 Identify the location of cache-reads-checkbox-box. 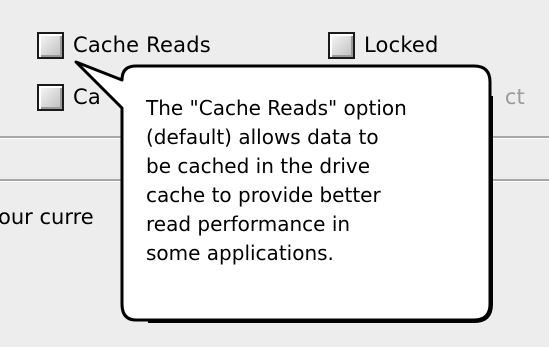
(50, 45).